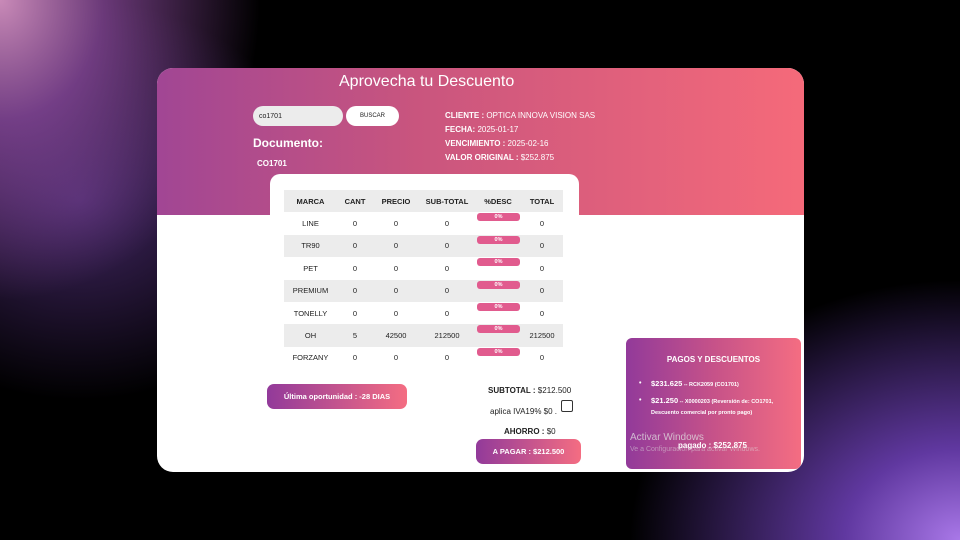 Image resolution: width=960 pixels, height=540 pixels. I want to click on table-row: TR90 0 0 0 0% 0, so click(423, 246).